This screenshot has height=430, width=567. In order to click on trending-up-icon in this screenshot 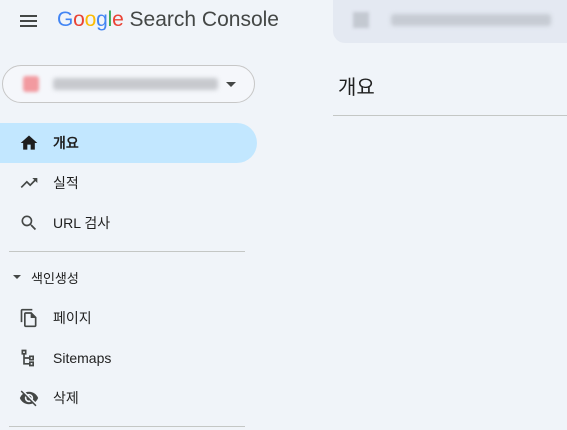, I will do `click(29, 183)`.